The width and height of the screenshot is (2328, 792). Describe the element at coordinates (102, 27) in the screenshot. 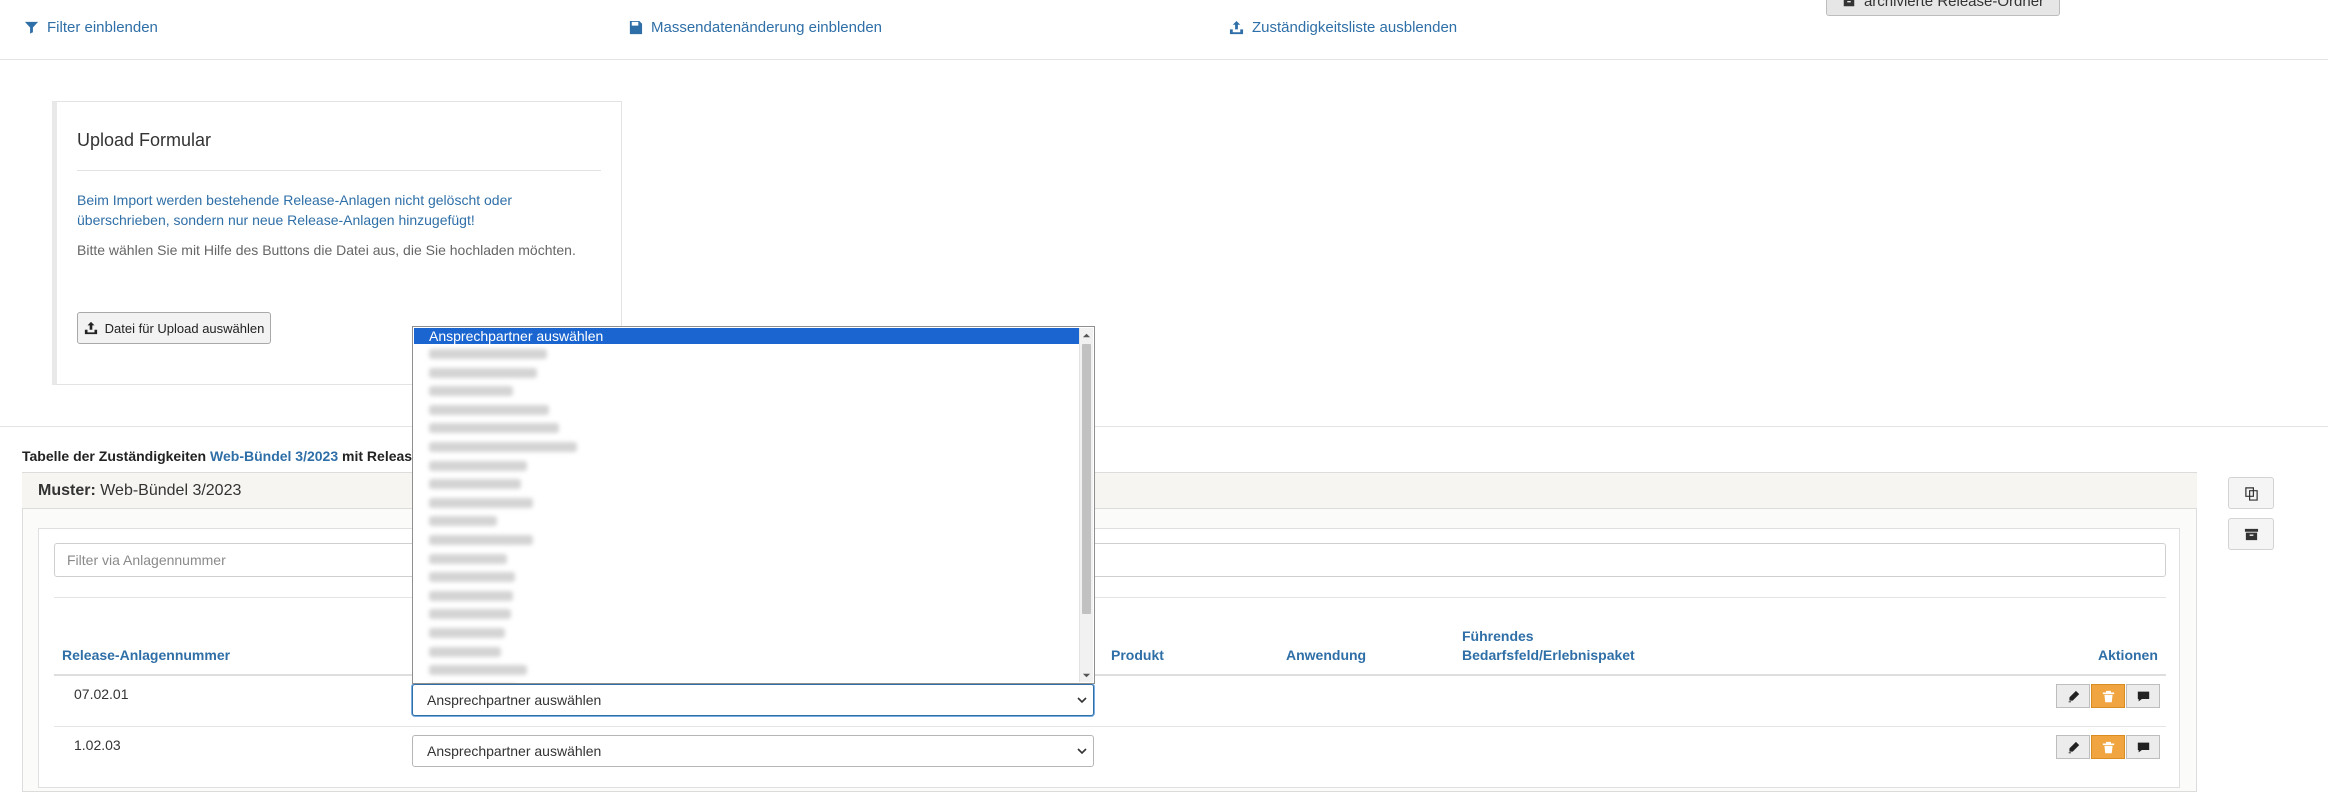

I see `filter-toggle-label: Filter einblenden` at that location.